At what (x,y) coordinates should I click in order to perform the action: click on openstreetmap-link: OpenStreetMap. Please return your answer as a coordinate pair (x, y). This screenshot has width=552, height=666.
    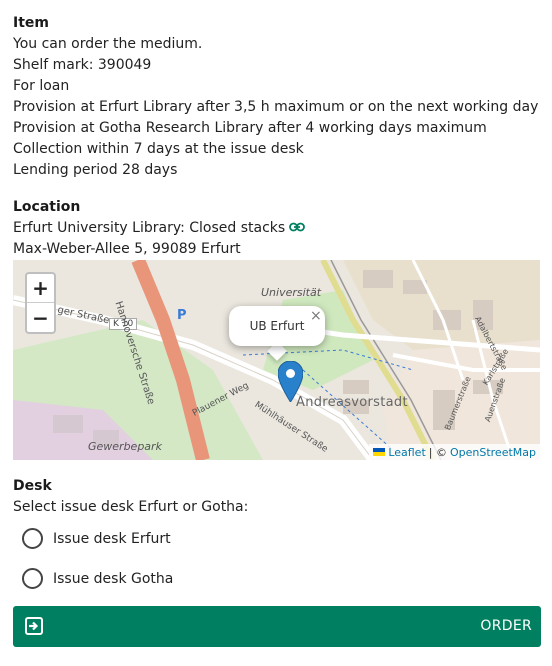
    Looking at the image, I should click on (493, 452).